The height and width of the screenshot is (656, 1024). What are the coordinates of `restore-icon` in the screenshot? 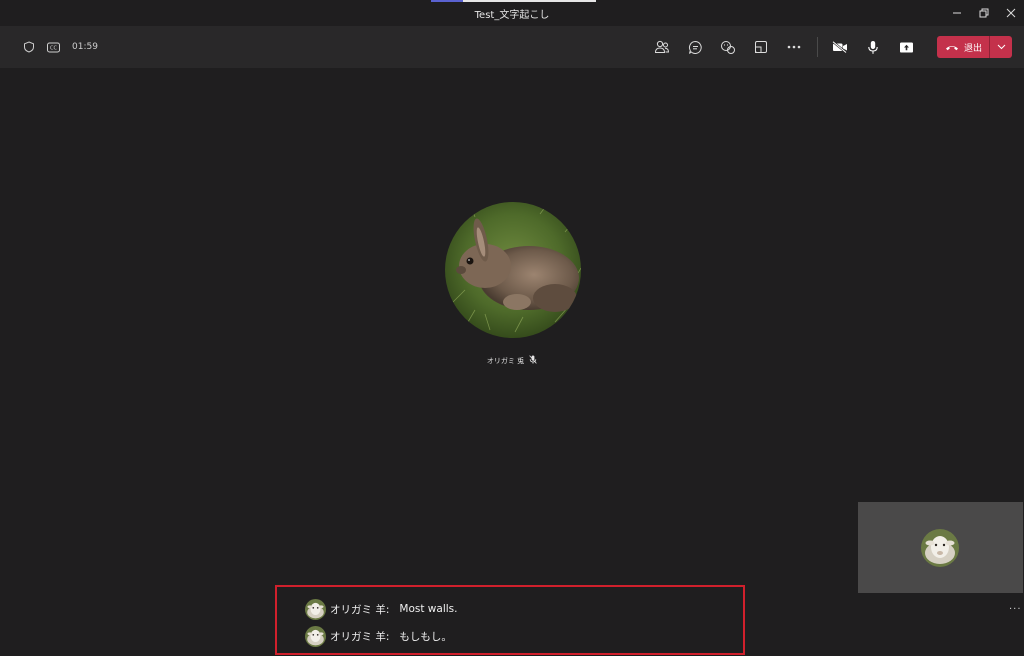 It's located at (983, 13).